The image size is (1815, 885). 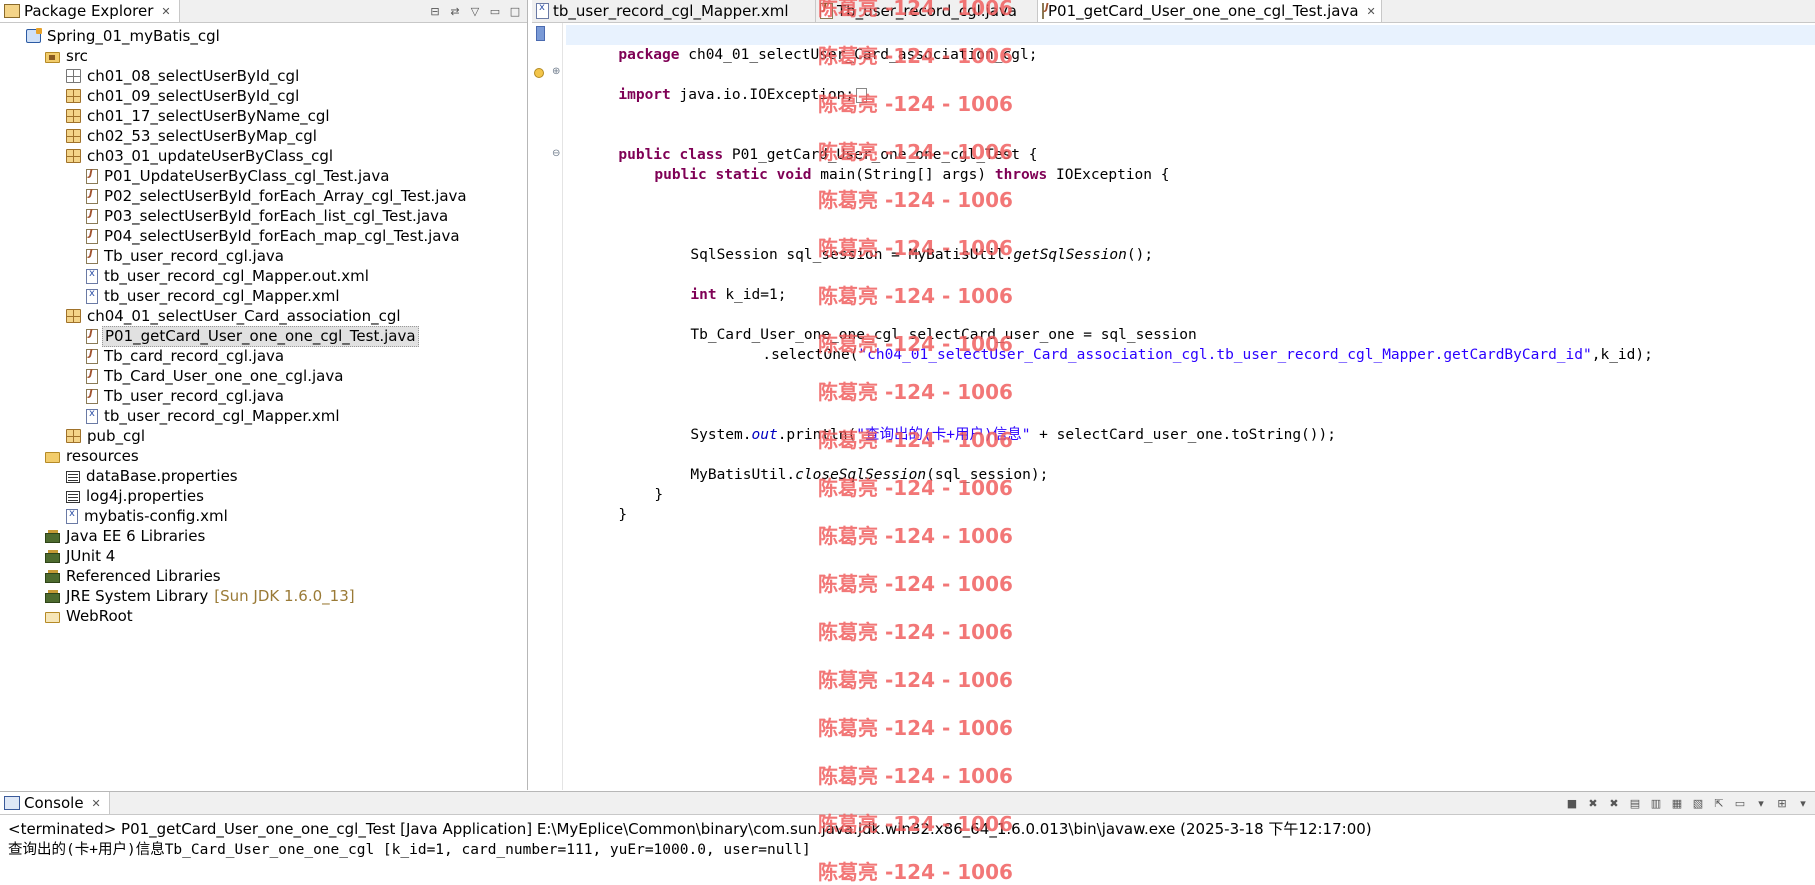 I want to click on tree-item-package: ch01_09_selectUserById_cgl, so click(x=183, y=96).